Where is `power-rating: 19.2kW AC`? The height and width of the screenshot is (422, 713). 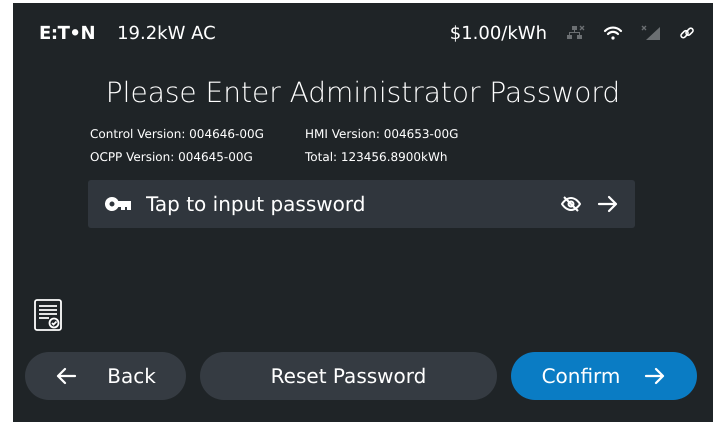 power-rating: 19.2kW AC is located at coordinates (166, 34).